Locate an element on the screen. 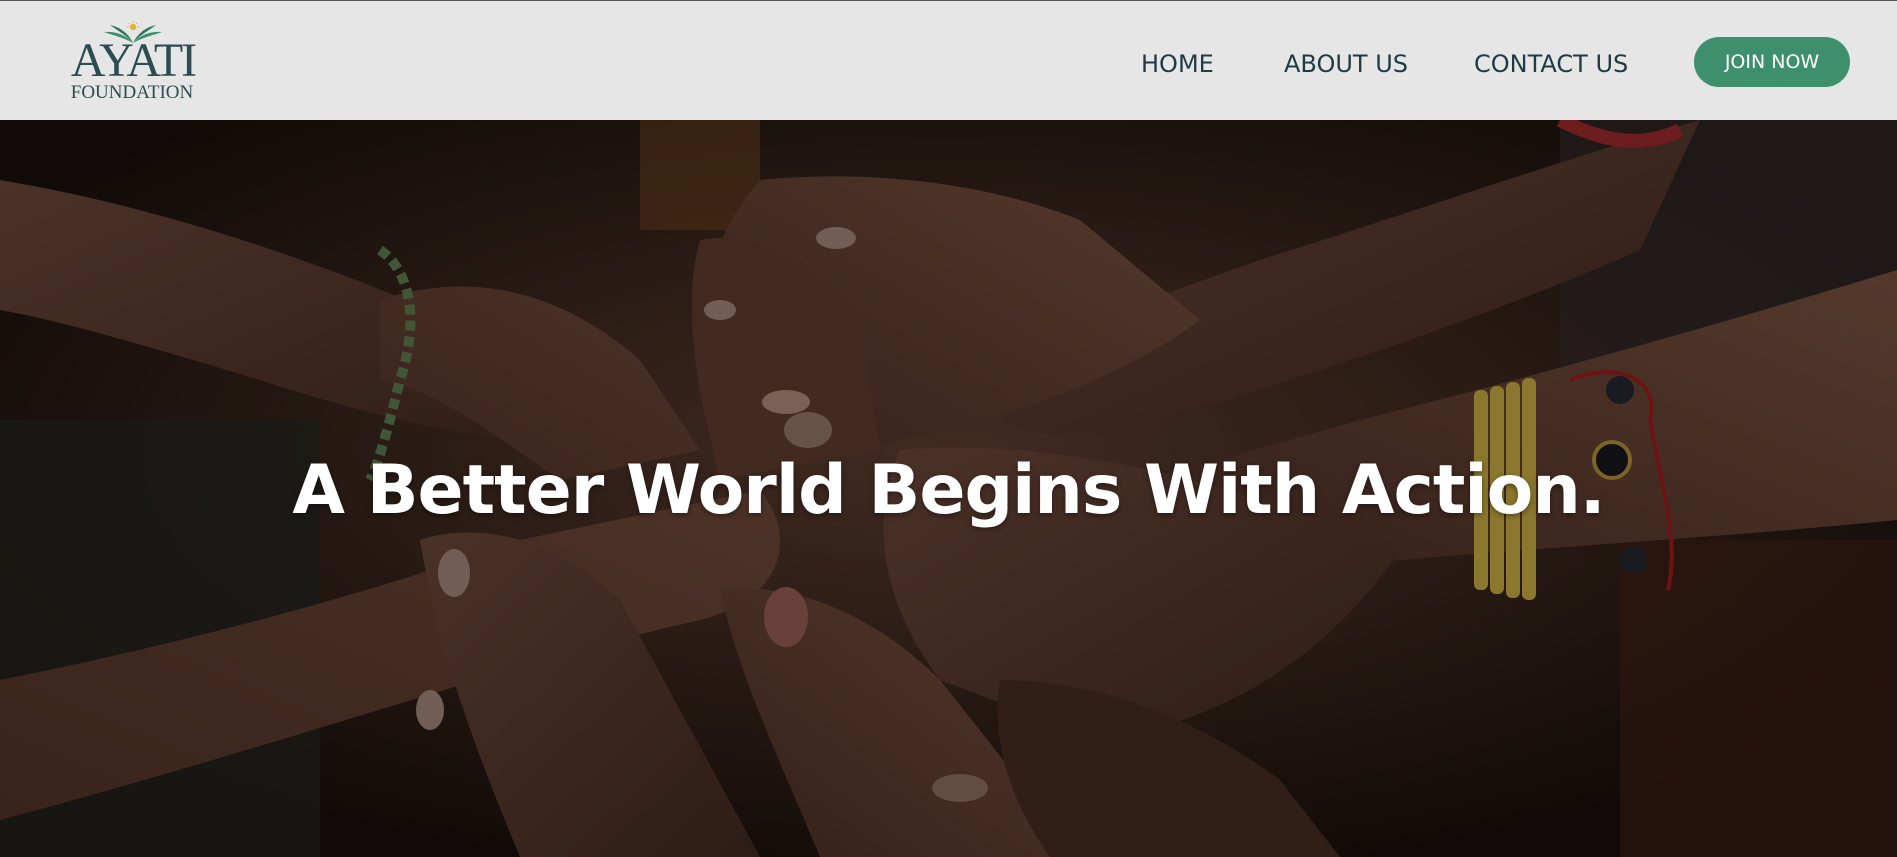 Image resolution: width=1897 pixels, height=857 pixels. nav-about-us: ABOUT US is located at coordinates (1346, 64).